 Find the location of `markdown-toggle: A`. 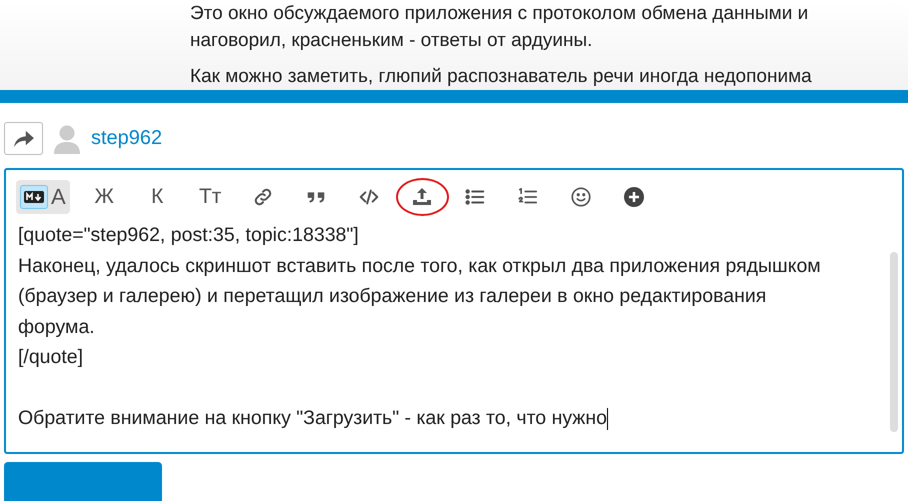

markdown-toggle: A is located at coordinates (43, 197).